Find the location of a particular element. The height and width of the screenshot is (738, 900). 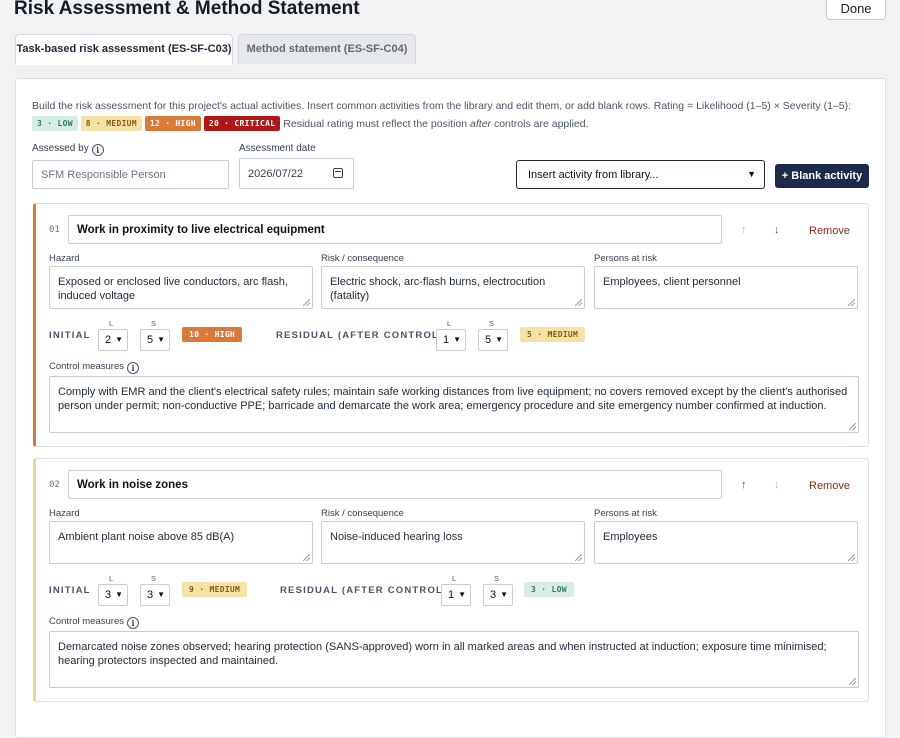

tab-risk-assessment: Task-based risk assessment (ES-SF-C03) is located at coordinates (124, 49).